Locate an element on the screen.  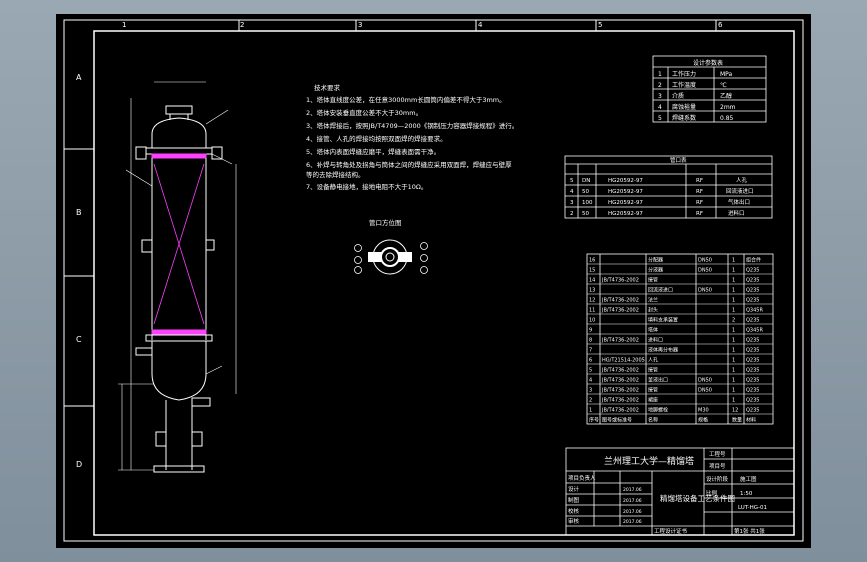
design-row-value: ℃ is located at coordinates (723, 85).